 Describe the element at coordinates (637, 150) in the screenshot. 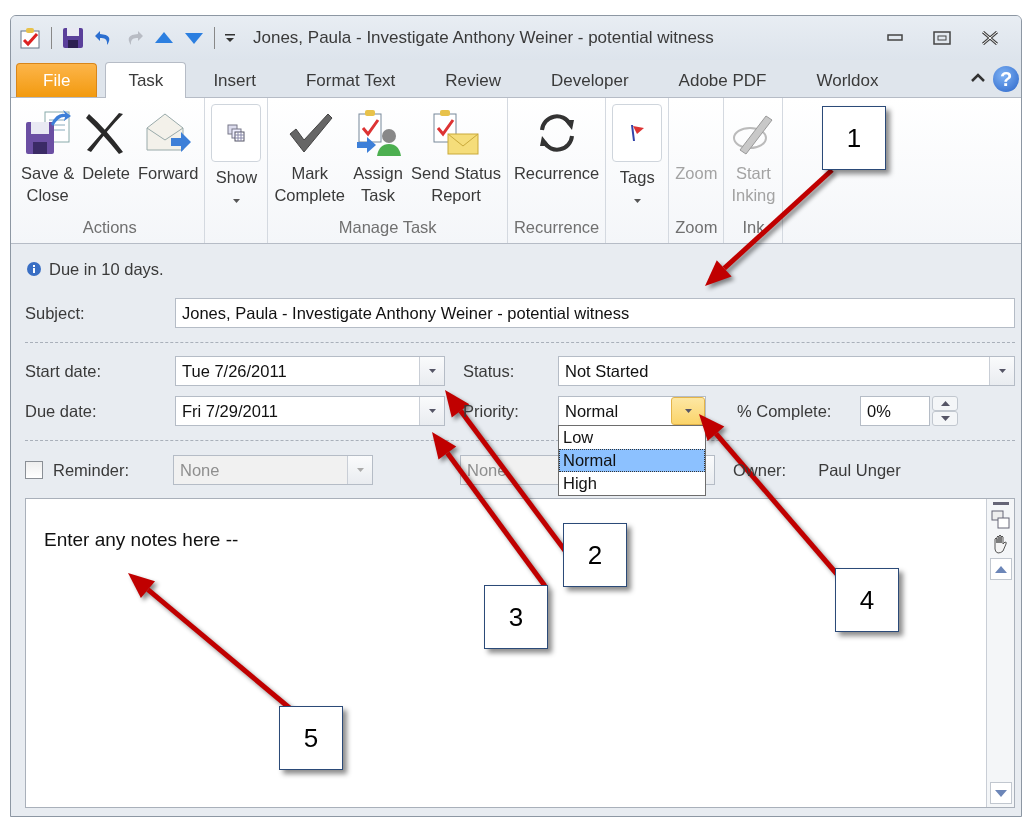

I see `tags-button: Tags` at that location.